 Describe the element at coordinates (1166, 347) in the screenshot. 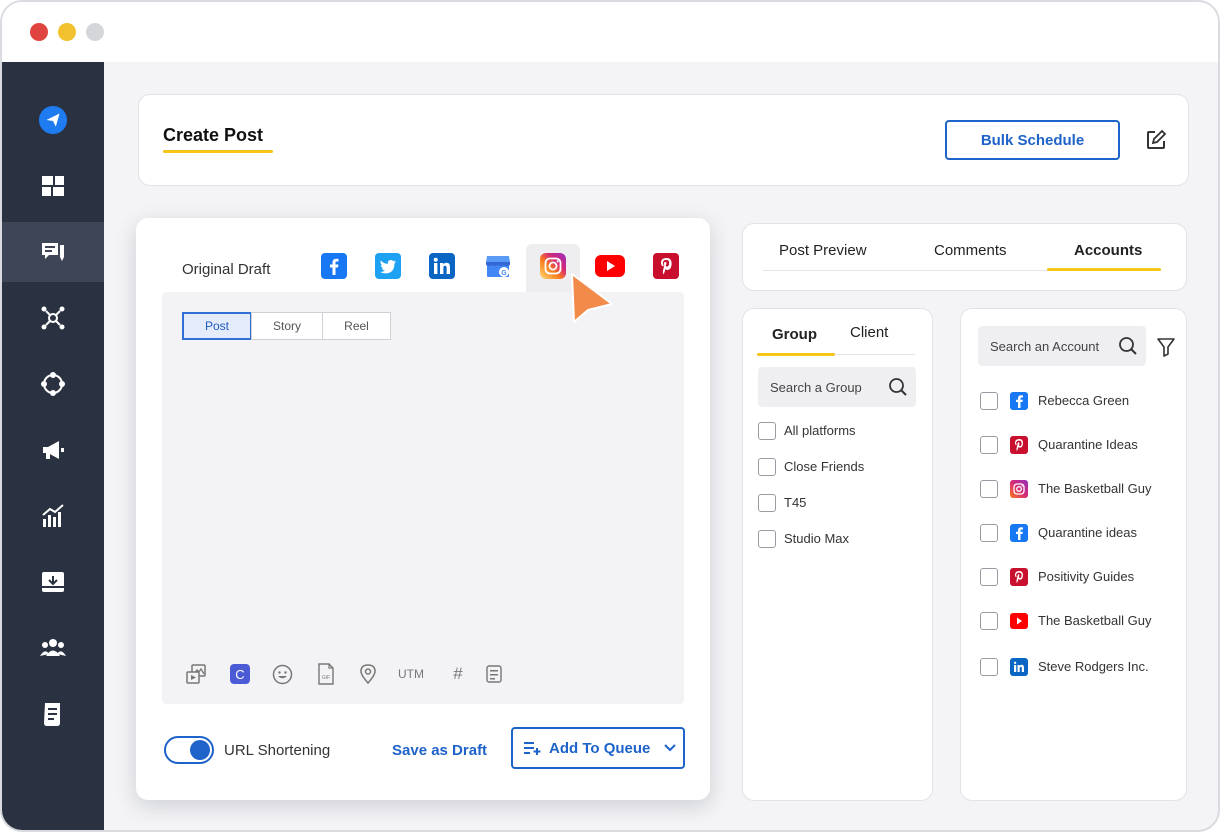

I see `filter-icon` at that location.